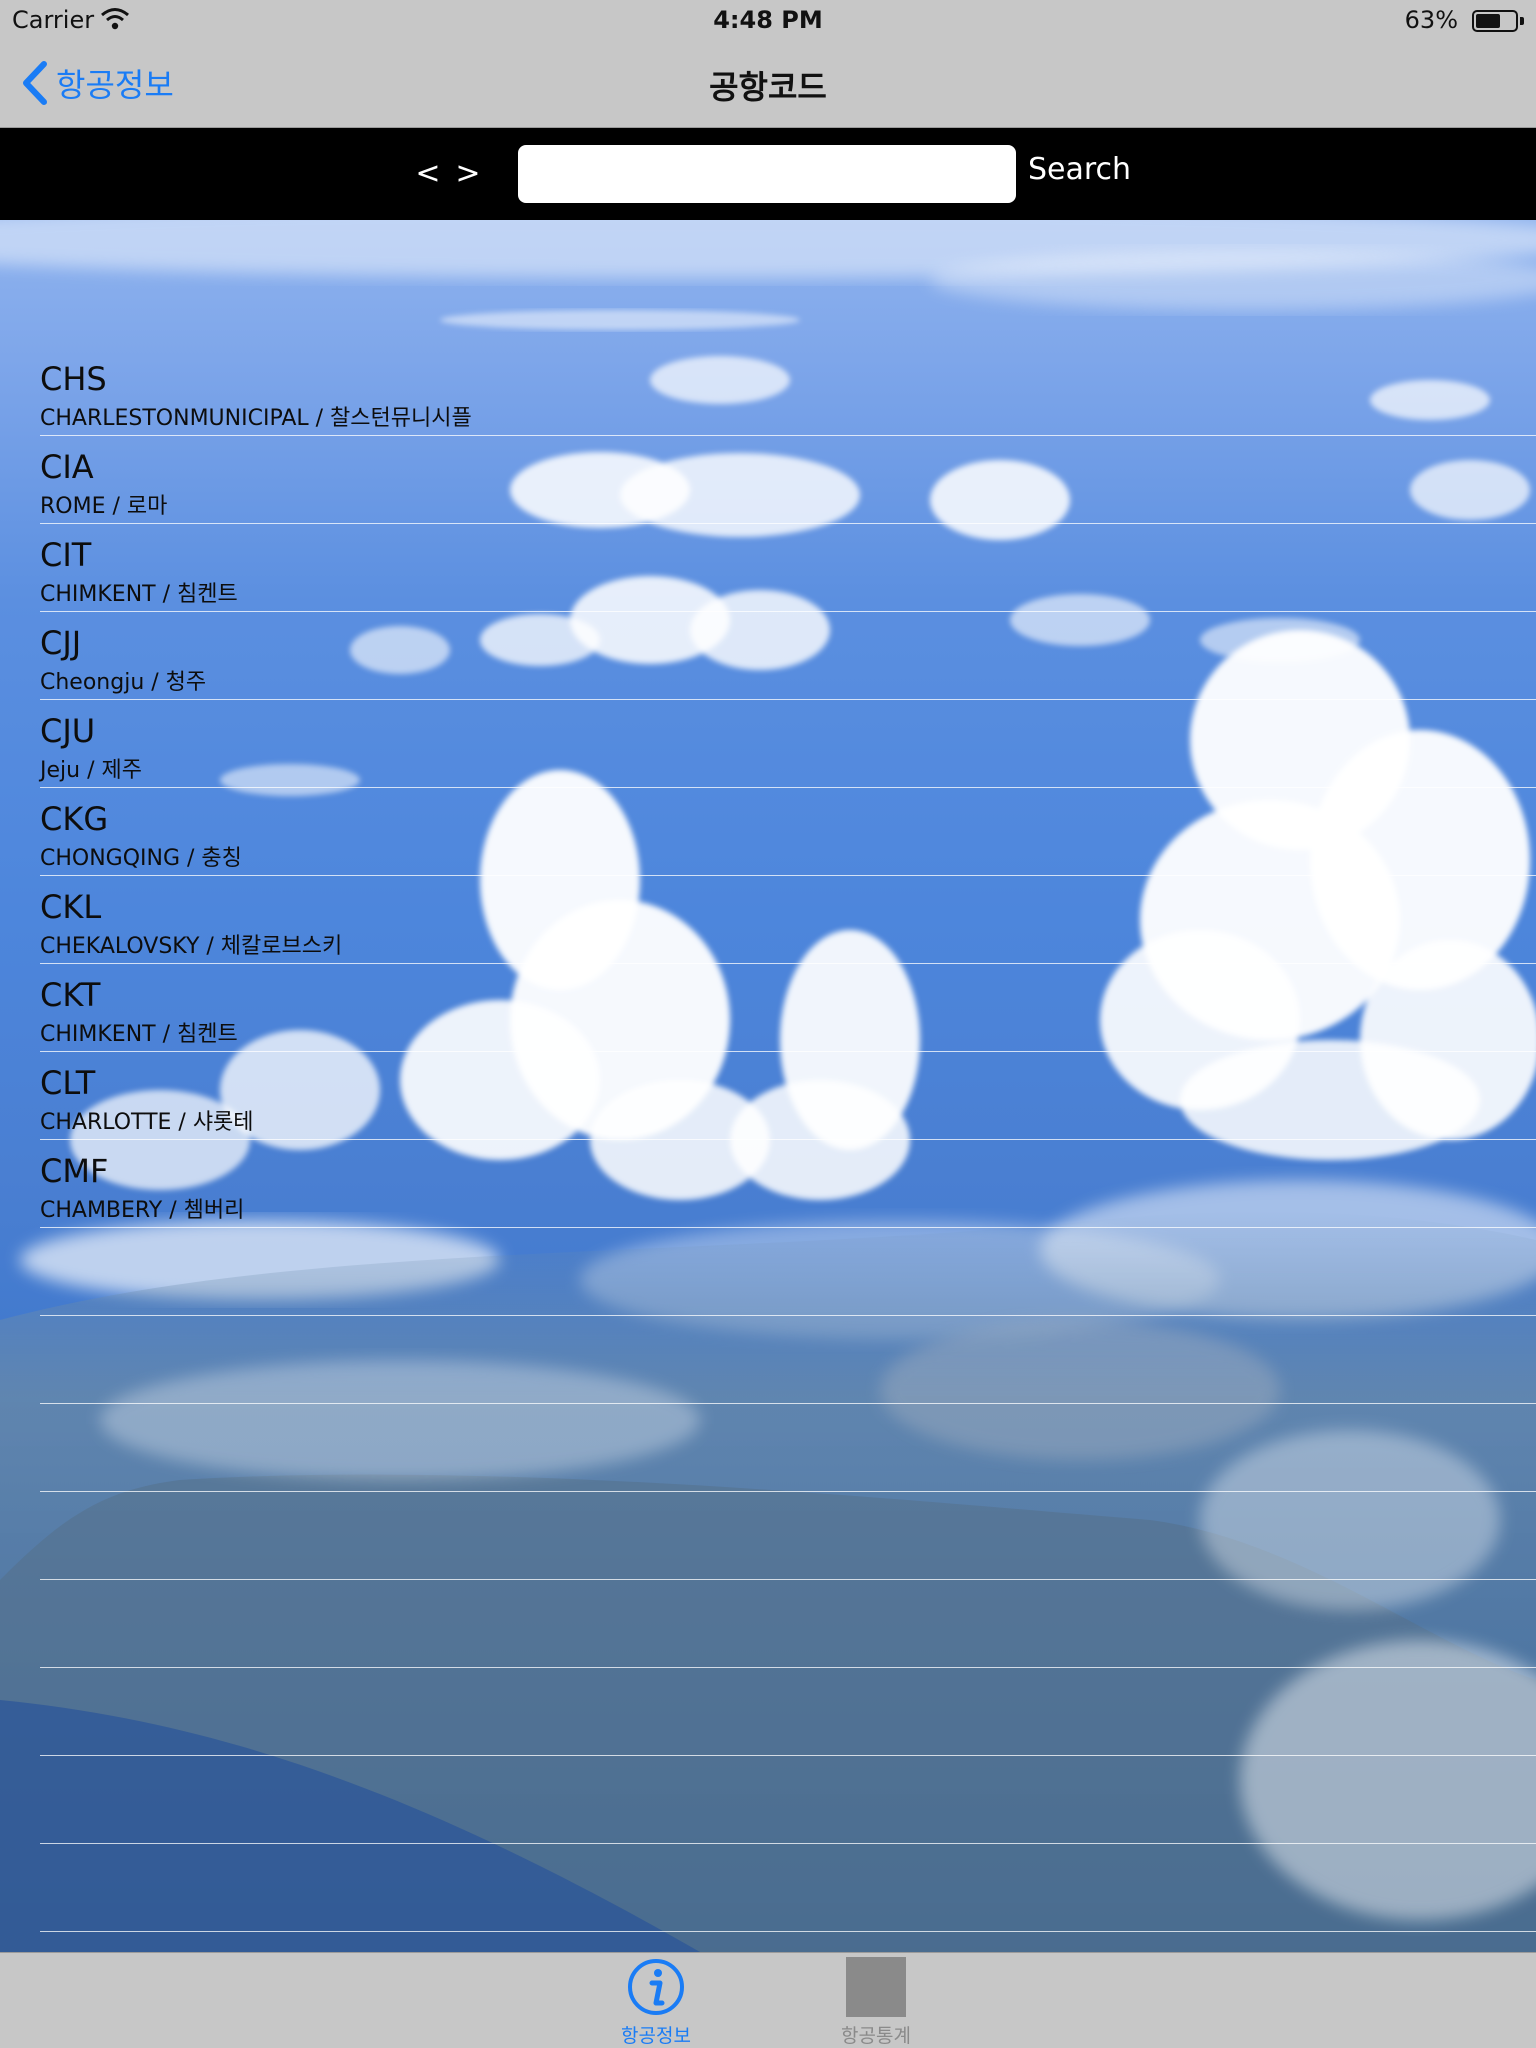 This screenshot has height=2048, width=1536. Describe the element at coordinates (876, 1987) in the screenshot. I see `stats-icon` at that location.